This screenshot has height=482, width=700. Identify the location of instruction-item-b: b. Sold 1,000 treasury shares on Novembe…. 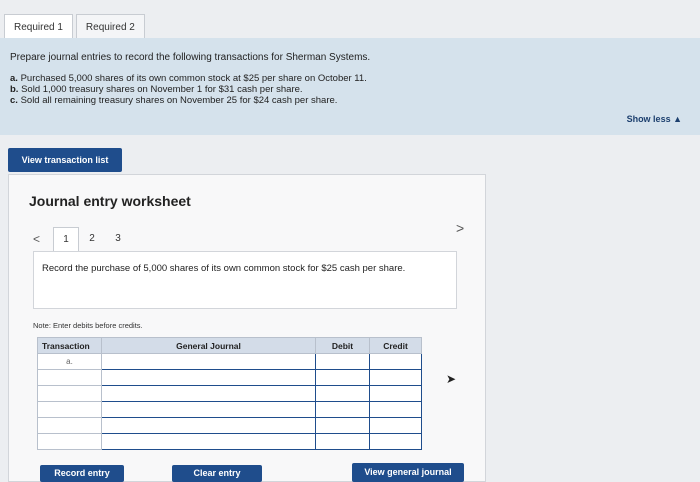
(350, 89).